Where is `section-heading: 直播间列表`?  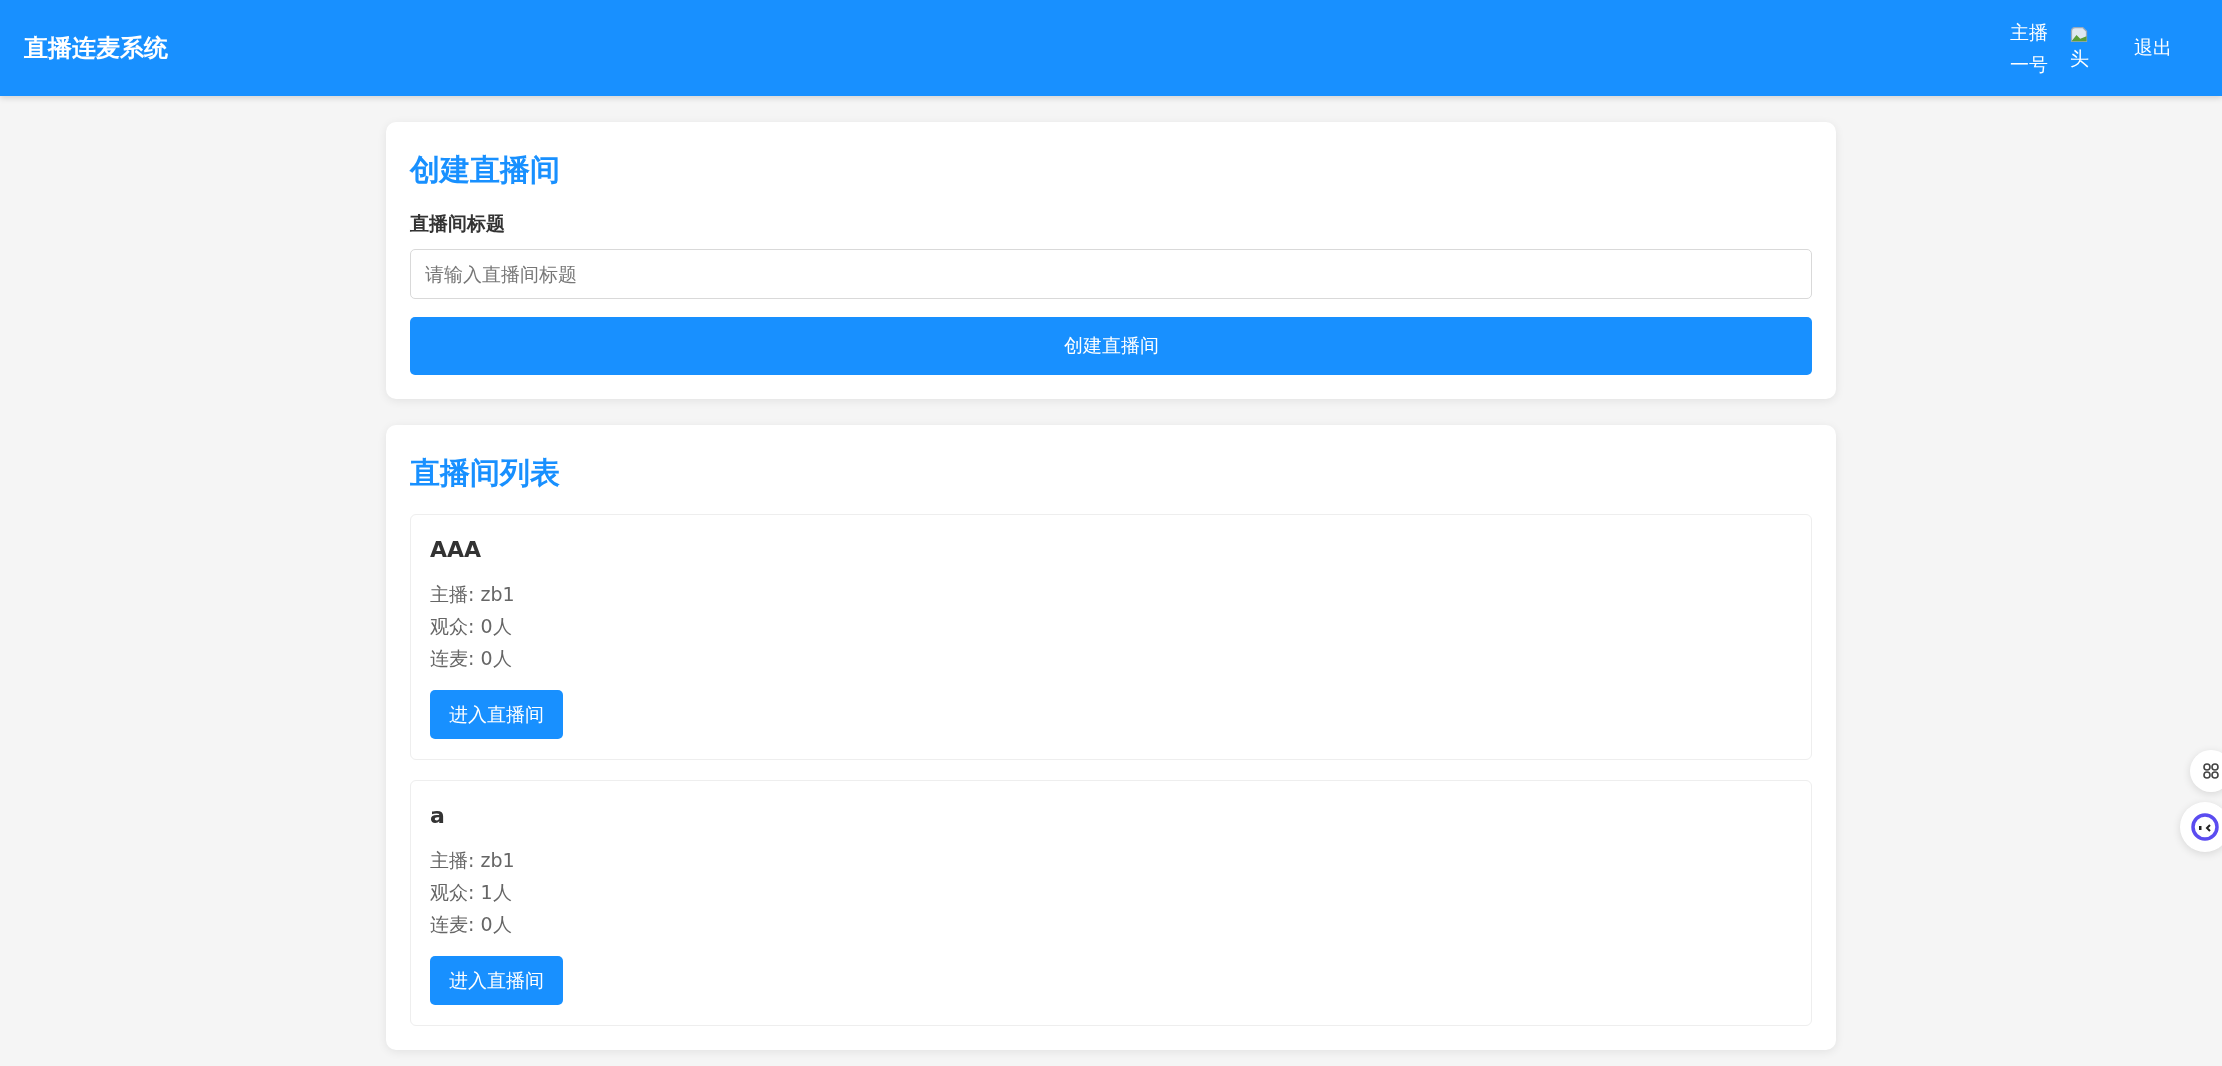 section-heading: 直播间列表 is located at coordinates (485, 473).